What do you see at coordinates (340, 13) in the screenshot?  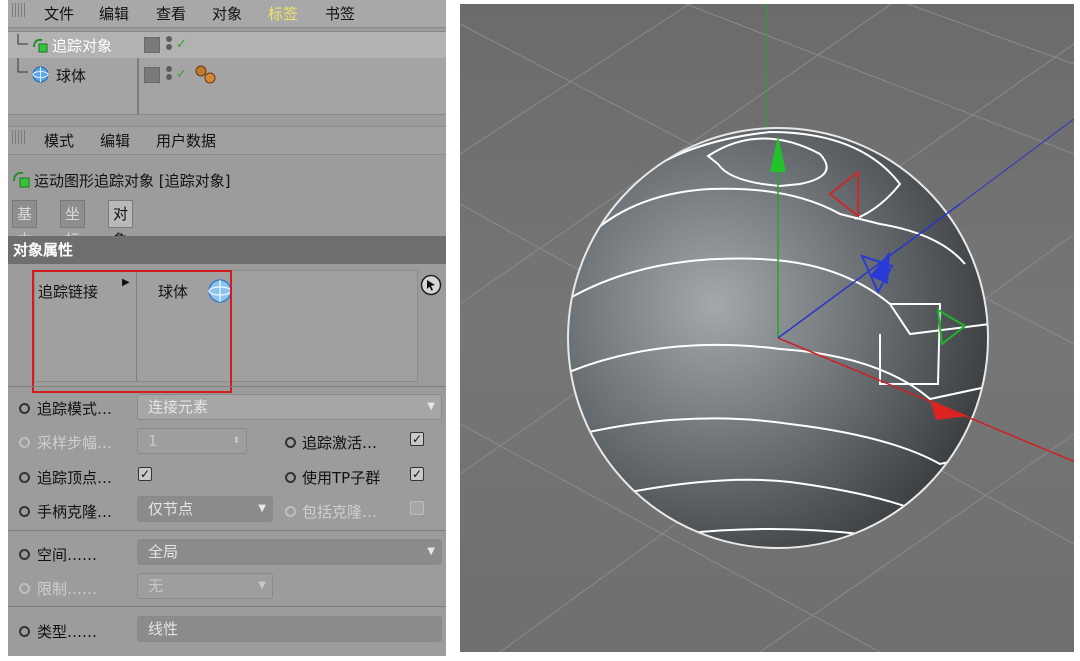 I see `menu-bookmarks: 书签` at bounding box center [340, 13].